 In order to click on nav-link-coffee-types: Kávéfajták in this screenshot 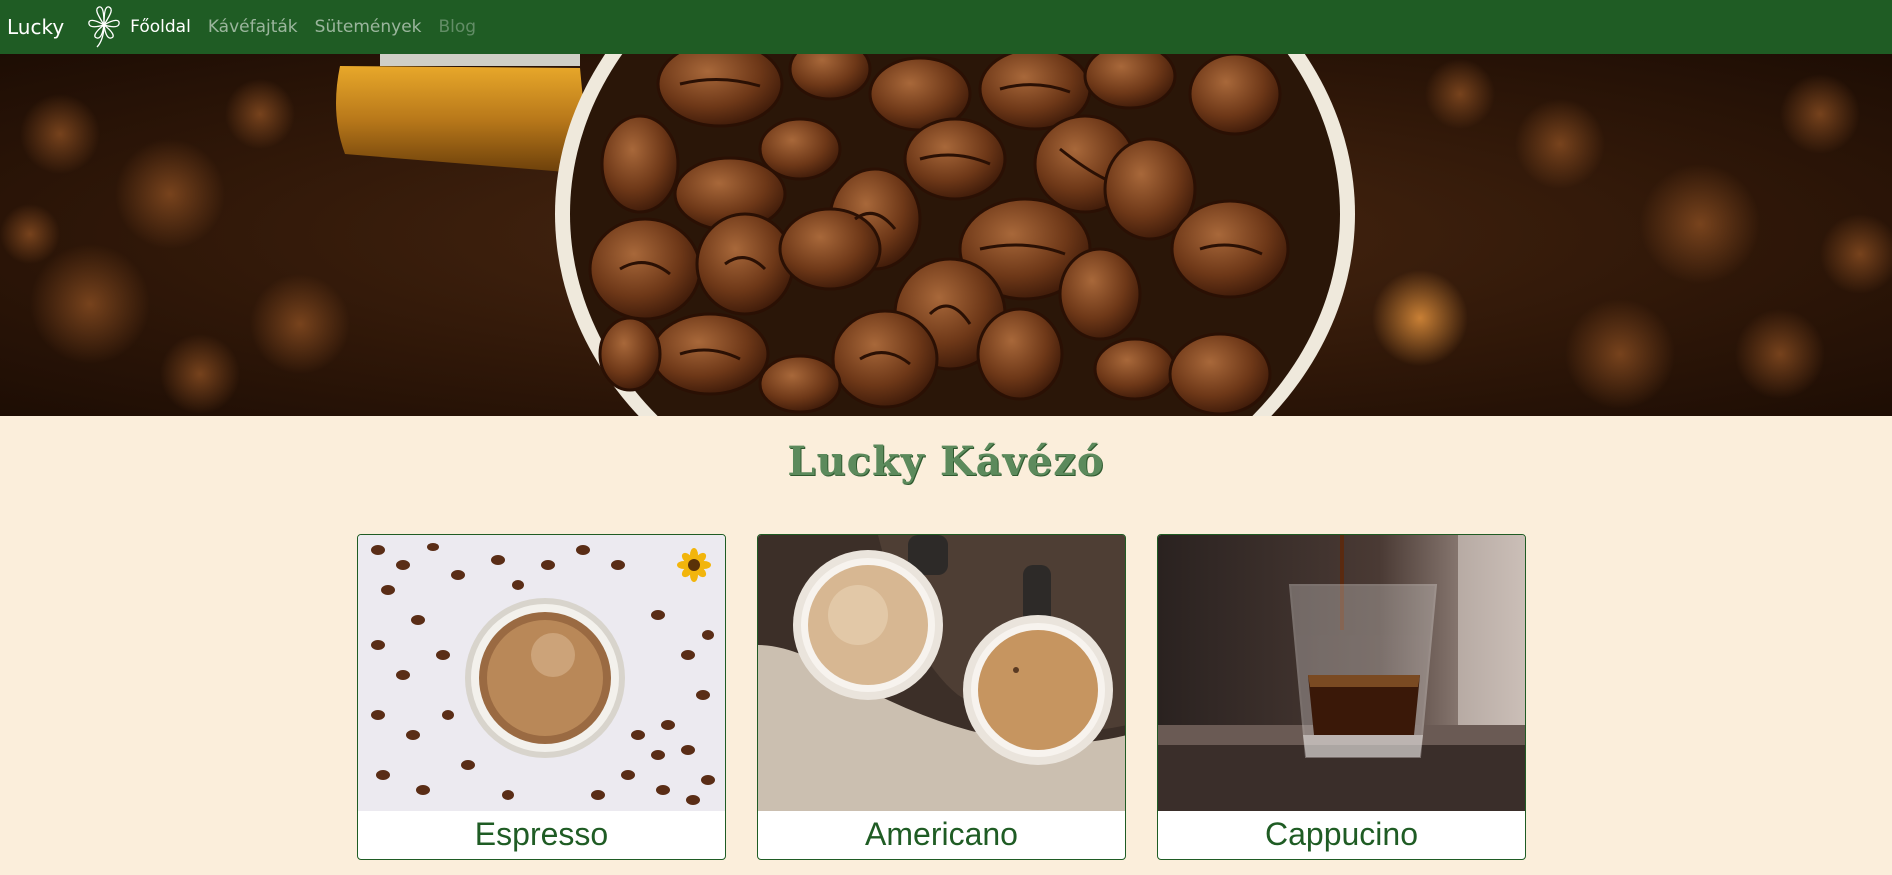, I will do `click(253, 27)`.